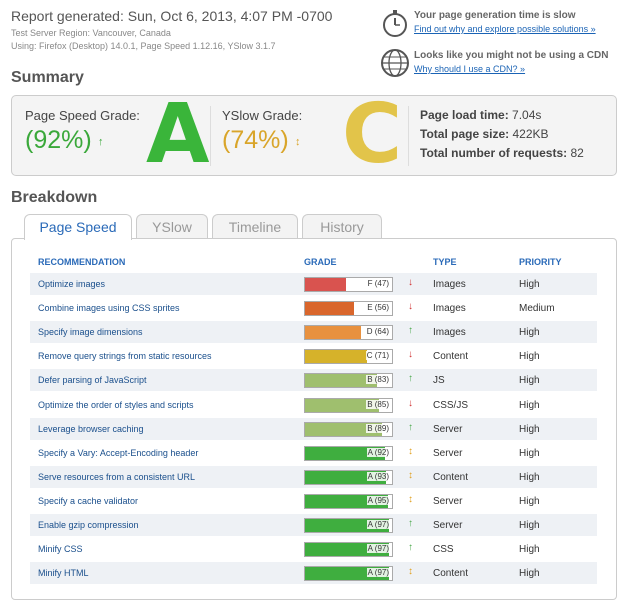 This screenshot has width=630, height=600. What do you see at coordinates (172, 226) in the screenshot?
I see `tab-yslow: YSlow` at bounding box center [172, 226].